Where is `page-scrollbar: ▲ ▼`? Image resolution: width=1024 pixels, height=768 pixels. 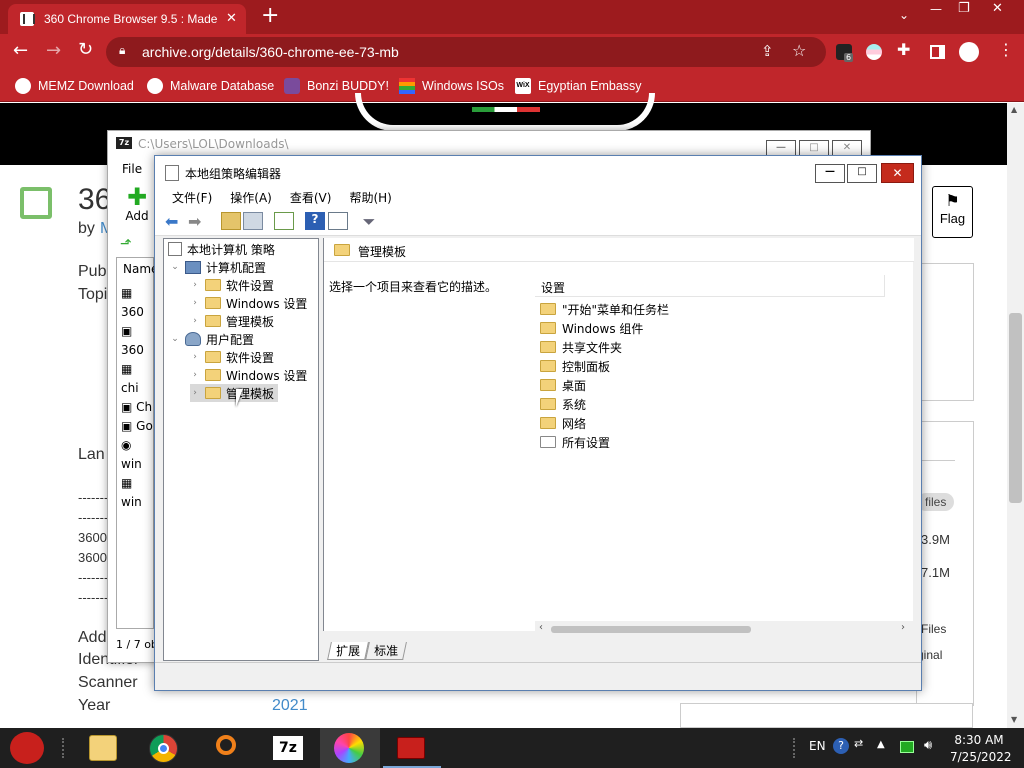 page-scrollbar: ▲ ▼ is located at coordinates (1015, 415).